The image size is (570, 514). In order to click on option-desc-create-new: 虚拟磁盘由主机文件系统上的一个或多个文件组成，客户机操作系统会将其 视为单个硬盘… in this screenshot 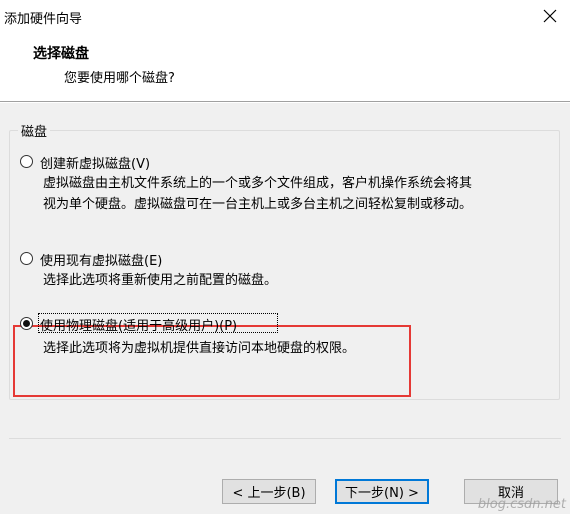, I will do `click(258, 194)`.